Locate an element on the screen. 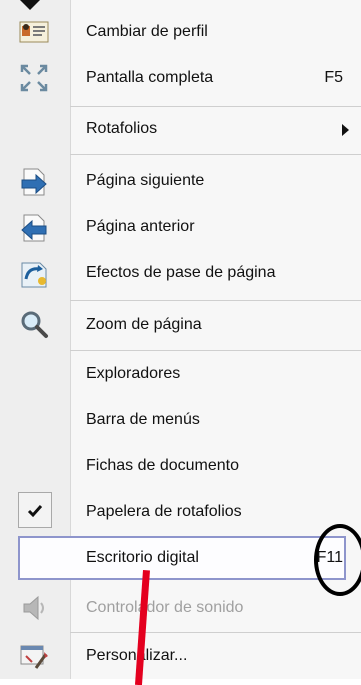 The image size is (361, 685). menu-item-efectos-pase-pagina: Efectos de pase de página is located at coordinates (180, 273).